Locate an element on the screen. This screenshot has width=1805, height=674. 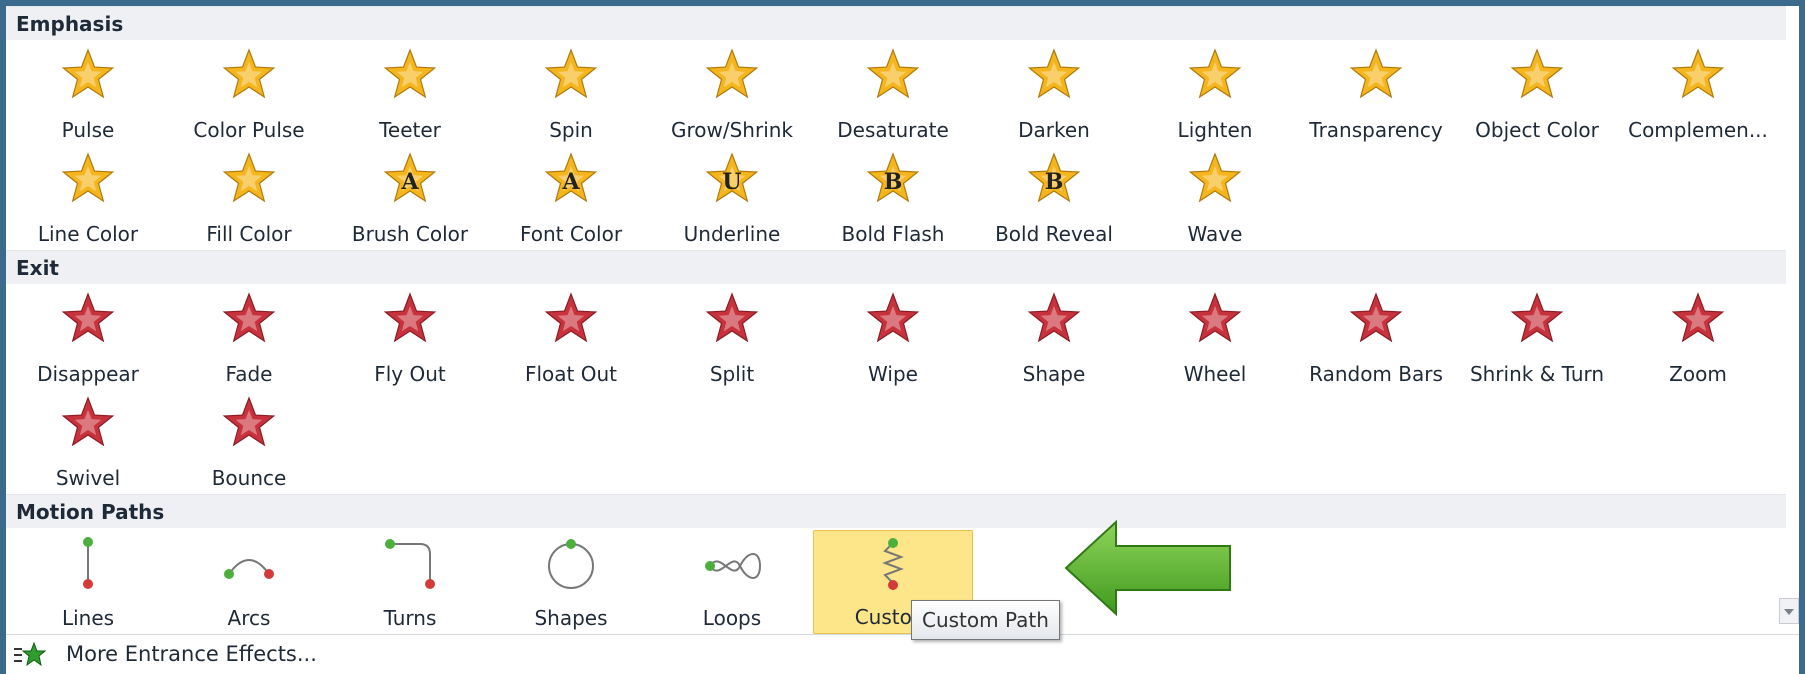
effect-wipe: Wipe is located at coordinates (893, 338).